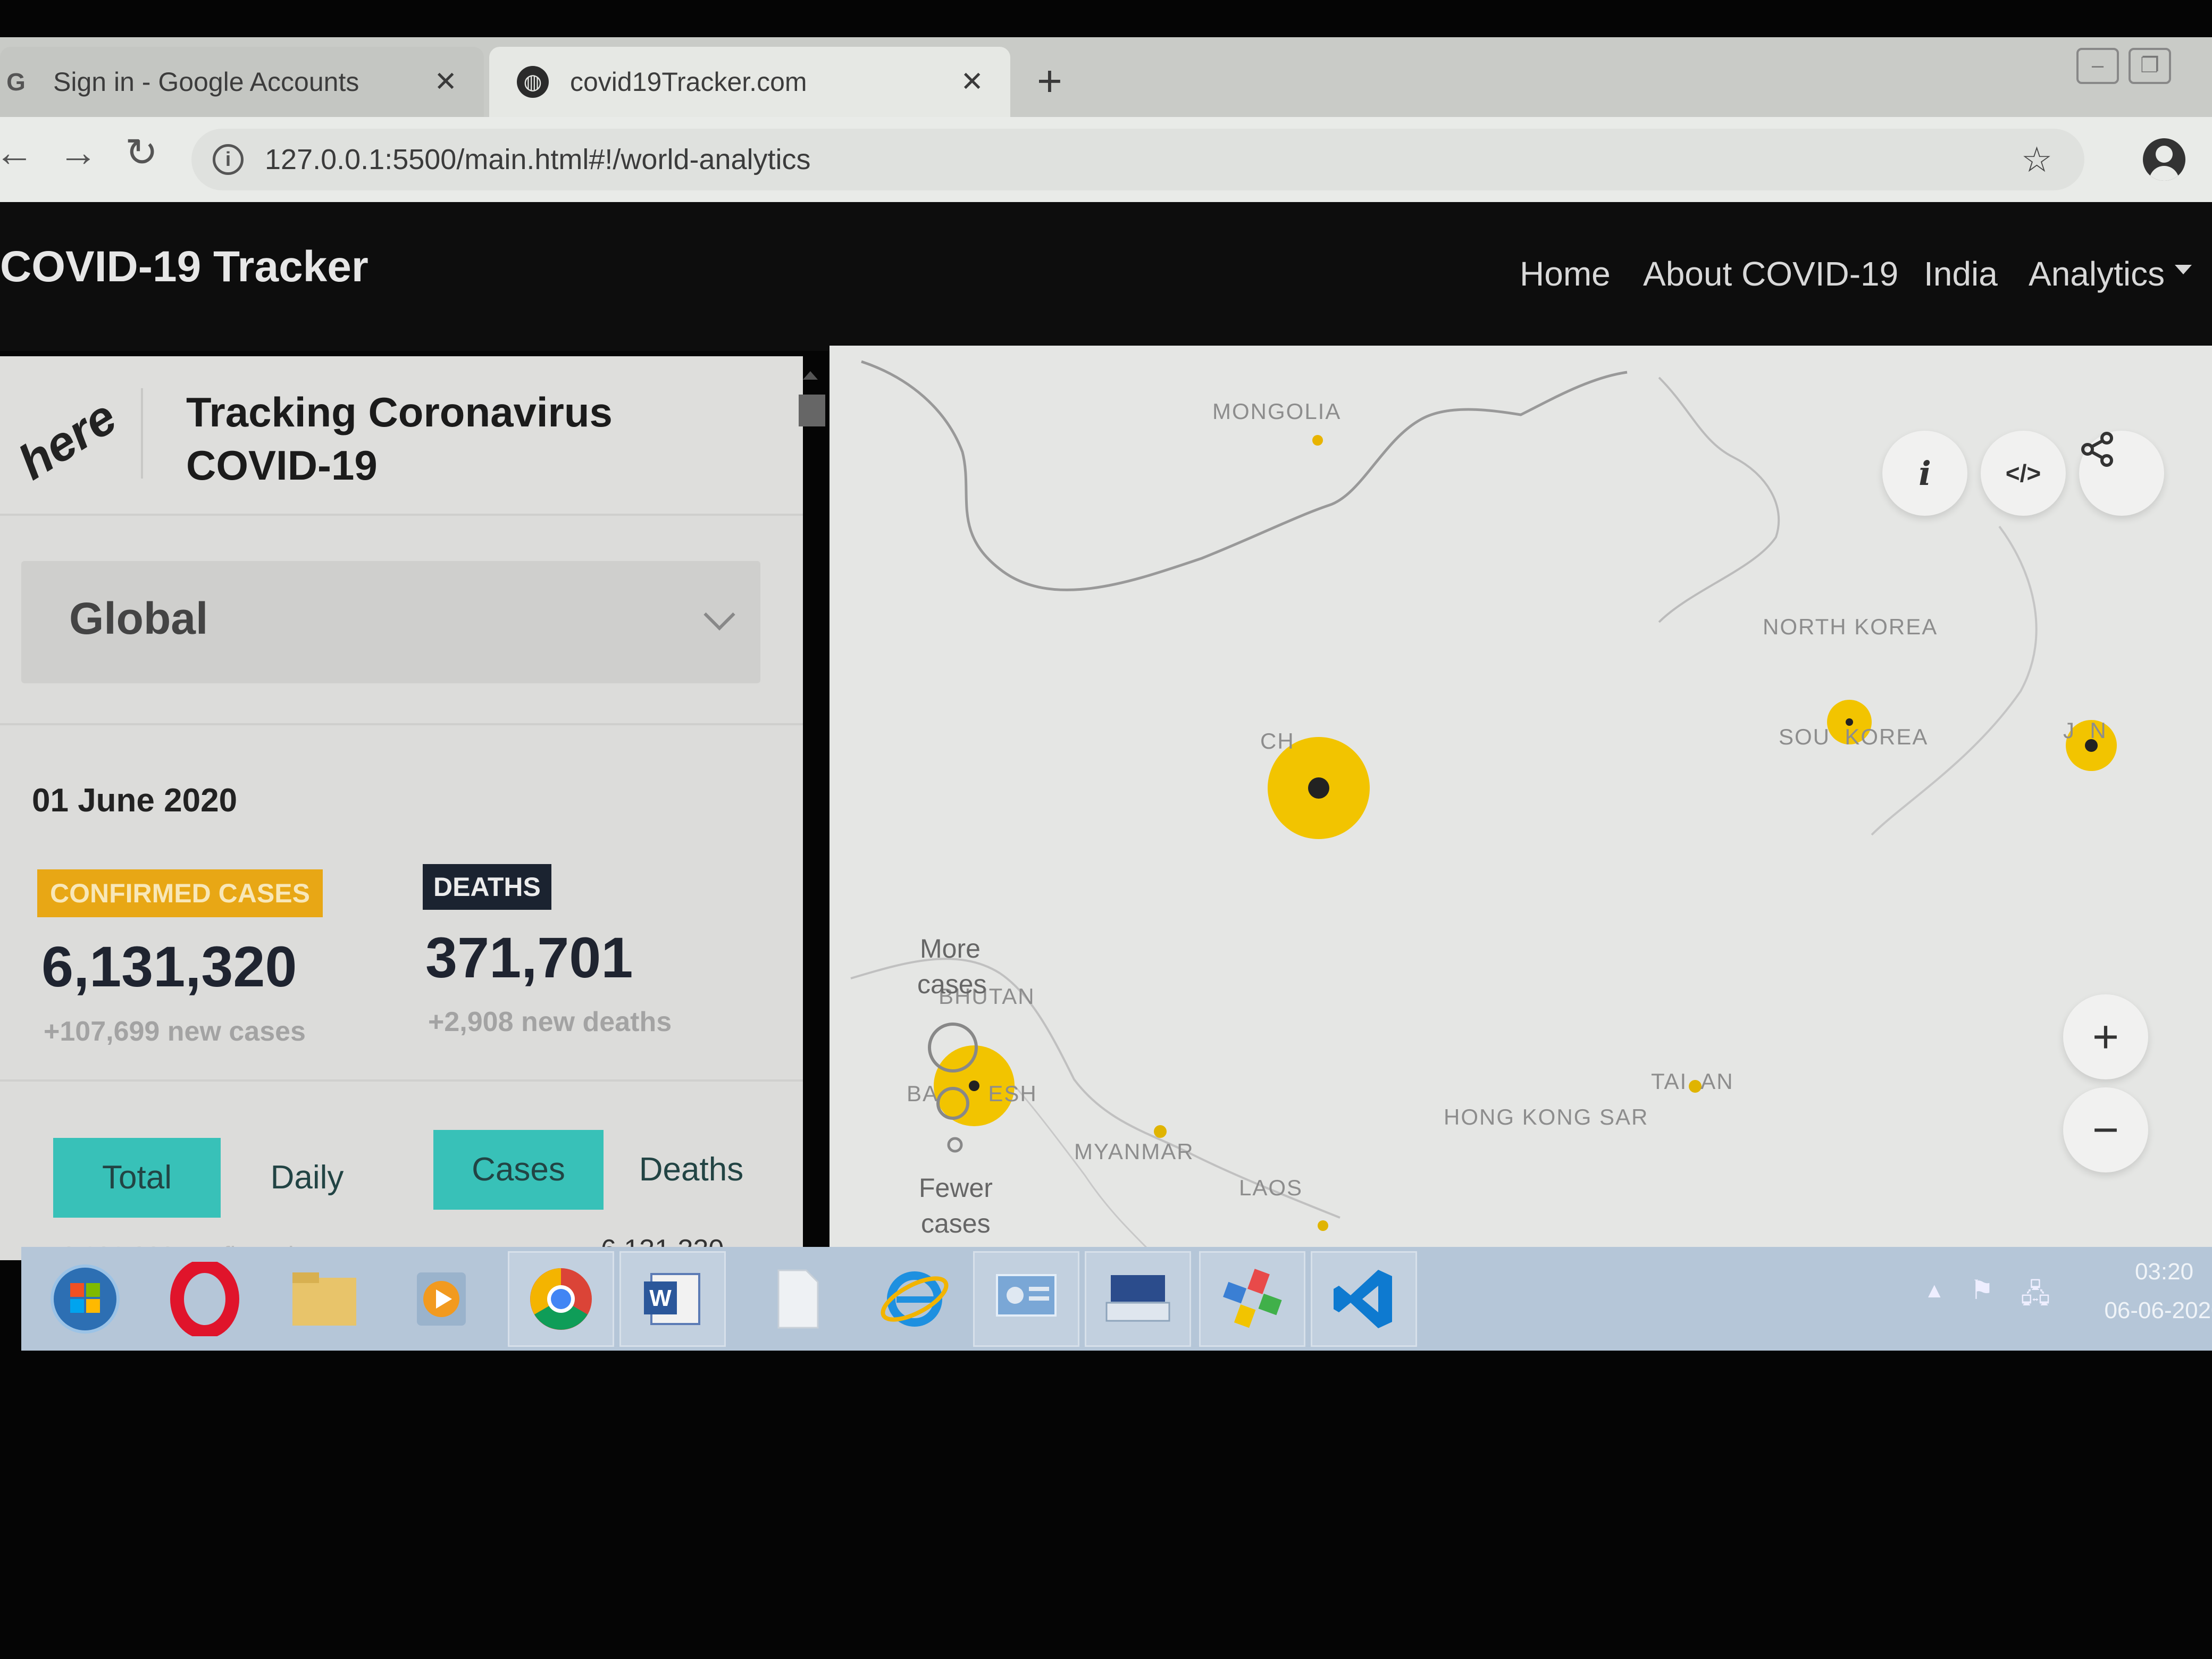 Image resolution: width=2212 pixels, height=1659 pixels. I want to click on forward-arrow-icon: →, so click(78, 152).